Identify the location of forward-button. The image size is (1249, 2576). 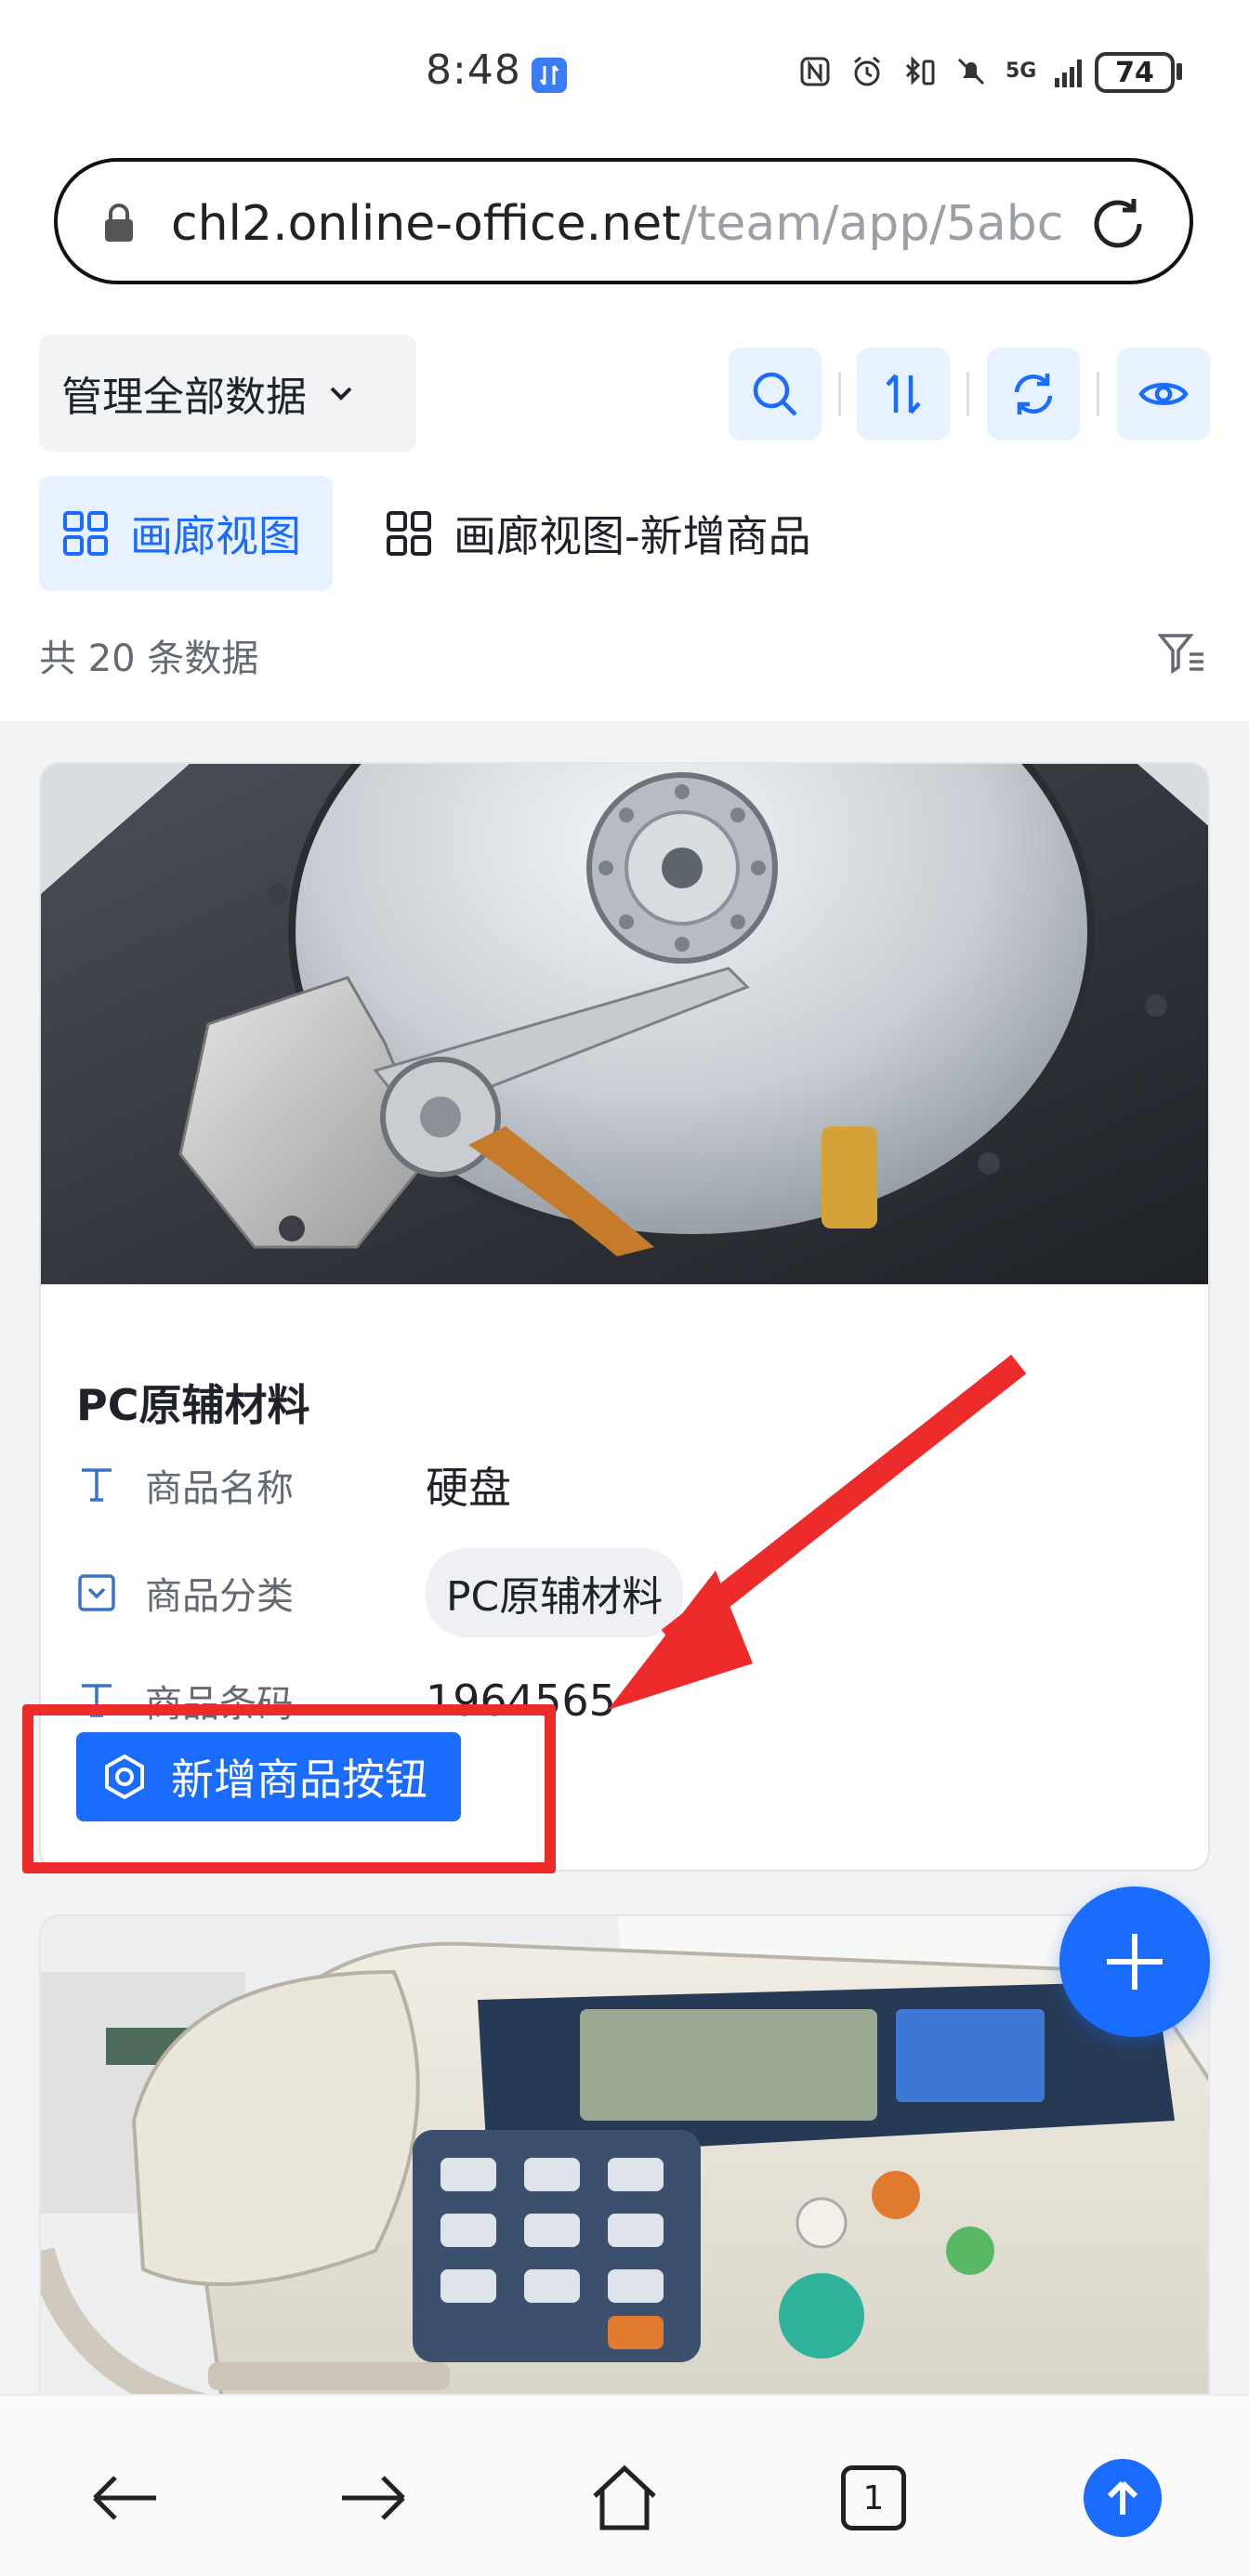
(373, 2497).